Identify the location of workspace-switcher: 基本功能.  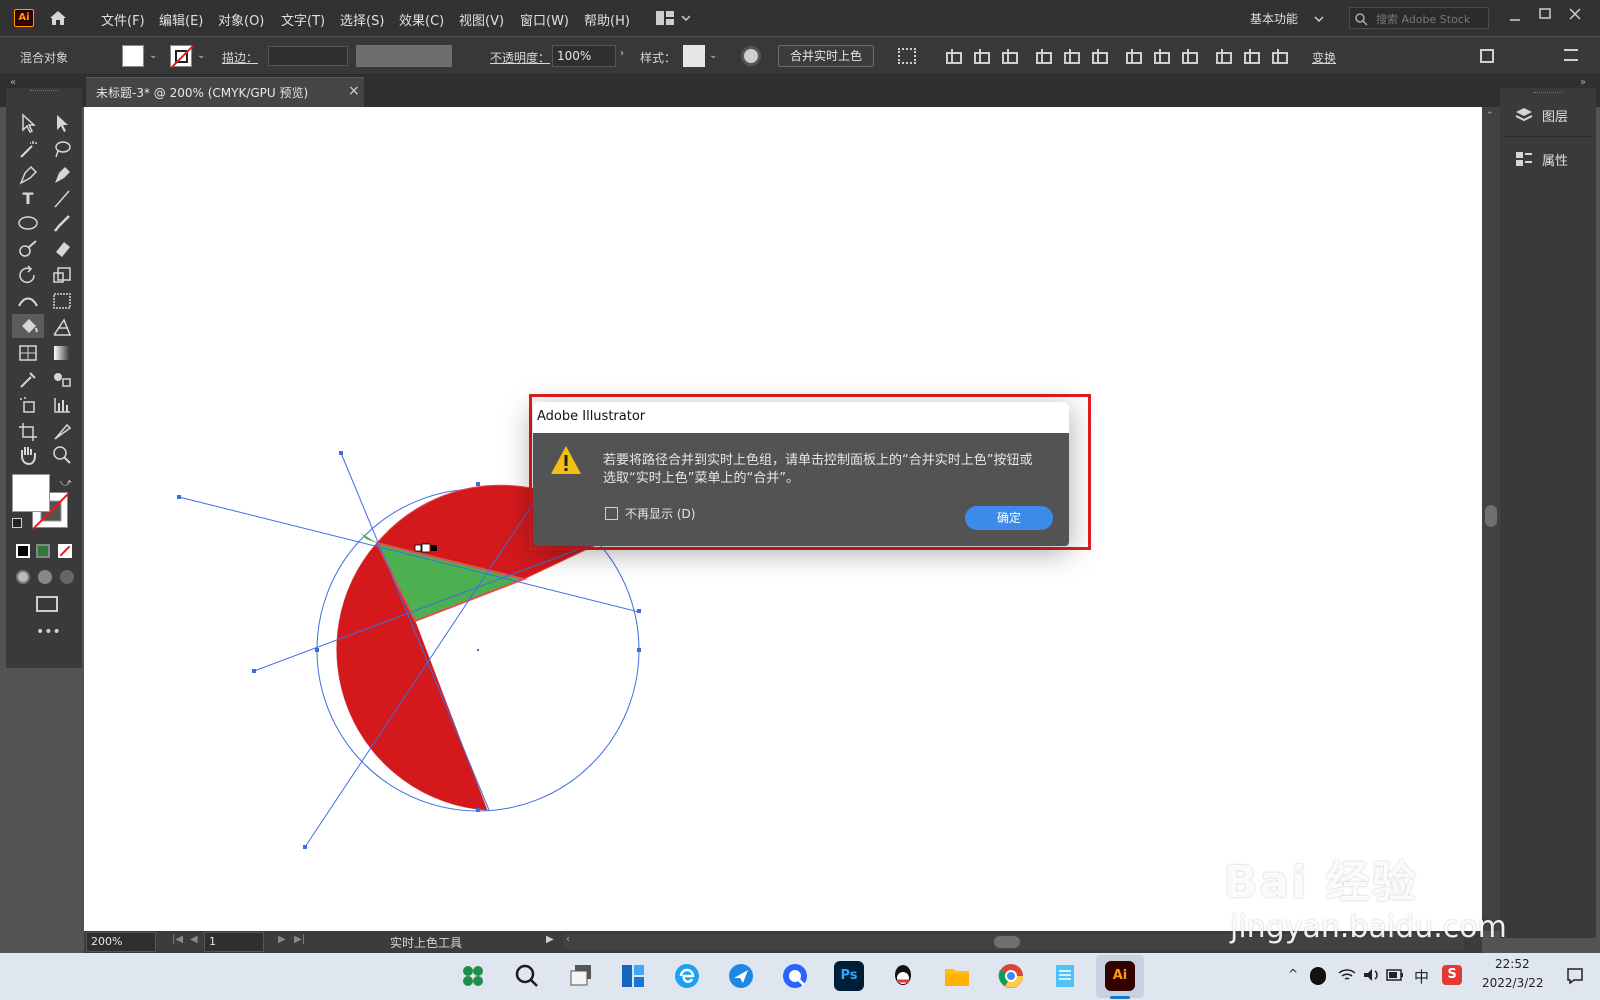
(1274, 18).